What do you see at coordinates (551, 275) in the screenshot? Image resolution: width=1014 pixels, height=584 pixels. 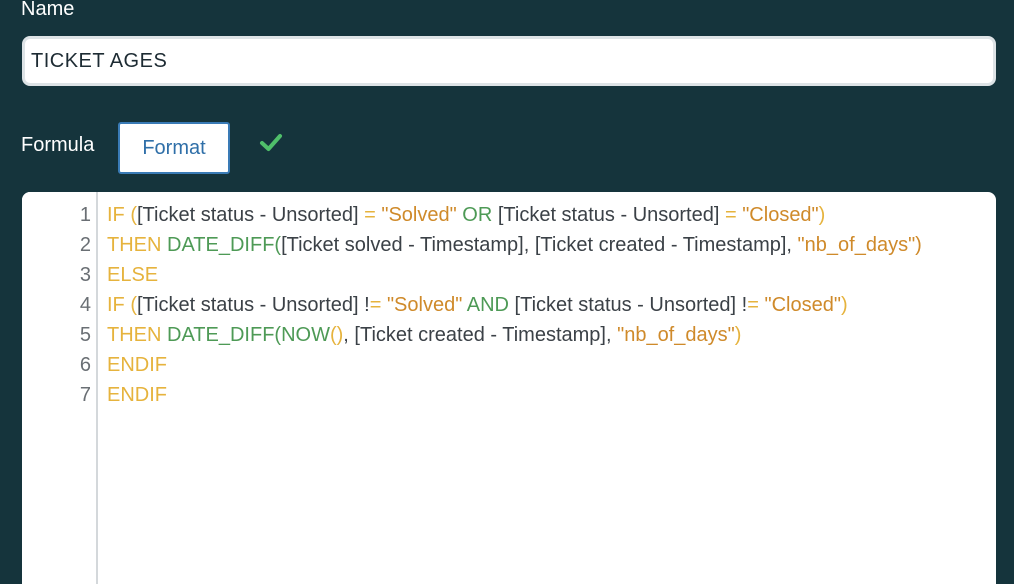 I see `code-line: ELSE` at bounding box center [551, 275].